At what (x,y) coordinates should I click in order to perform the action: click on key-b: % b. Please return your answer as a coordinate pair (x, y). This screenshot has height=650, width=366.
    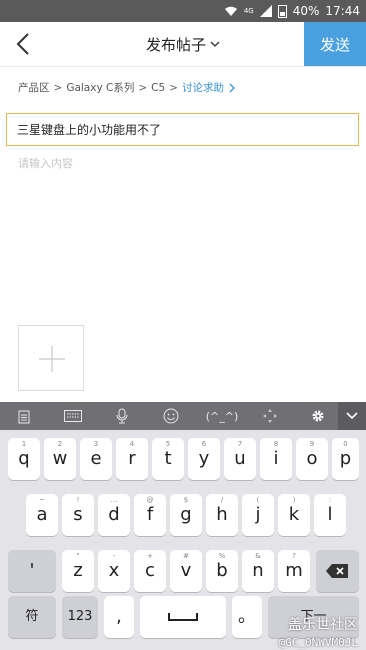
    Looking at the image, I should click on (222, 571).